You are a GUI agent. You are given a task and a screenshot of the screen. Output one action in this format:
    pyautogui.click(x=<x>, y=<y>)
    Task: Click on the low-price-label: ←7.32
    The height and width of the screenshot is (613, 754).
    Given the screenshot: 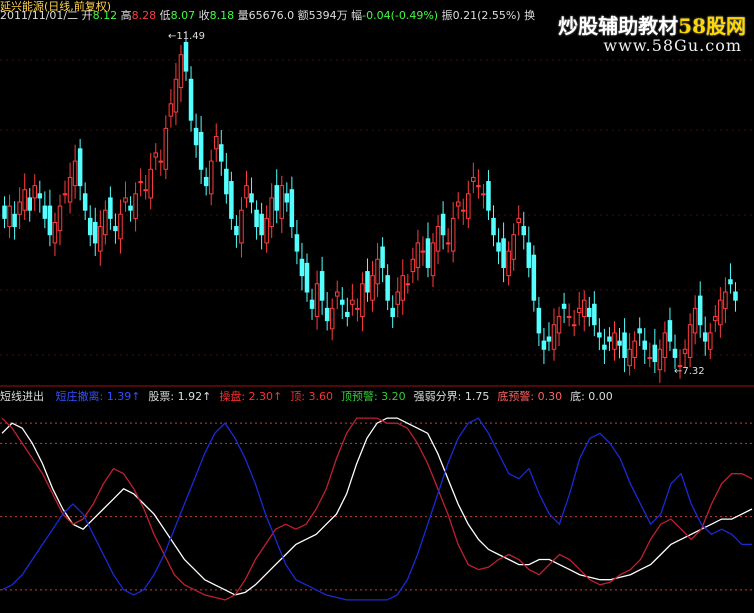 What is the action you would take?
    pyautogui.click(x=689, y=371)
    